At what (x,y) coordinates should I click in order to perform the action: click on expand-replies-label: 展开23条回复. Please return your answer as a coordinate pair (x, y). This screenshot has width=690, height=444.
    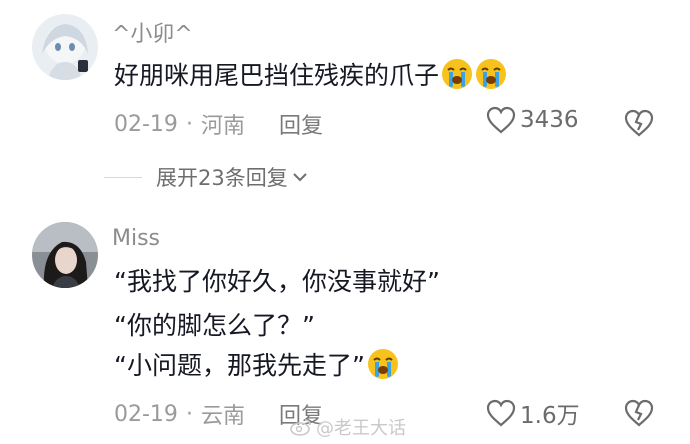
    Looking at the image, I should click on (222, 178).